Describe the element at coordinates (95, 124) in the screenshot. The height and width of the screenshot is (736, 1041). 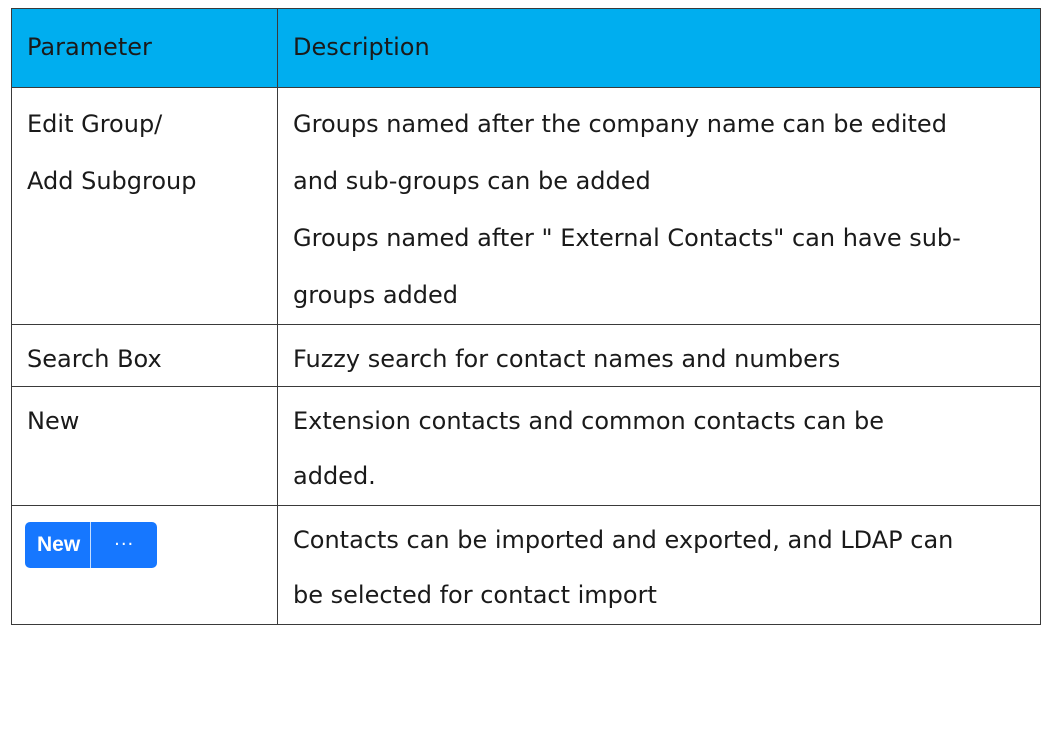
I see `parameter-text: Edit Group/` at that location.